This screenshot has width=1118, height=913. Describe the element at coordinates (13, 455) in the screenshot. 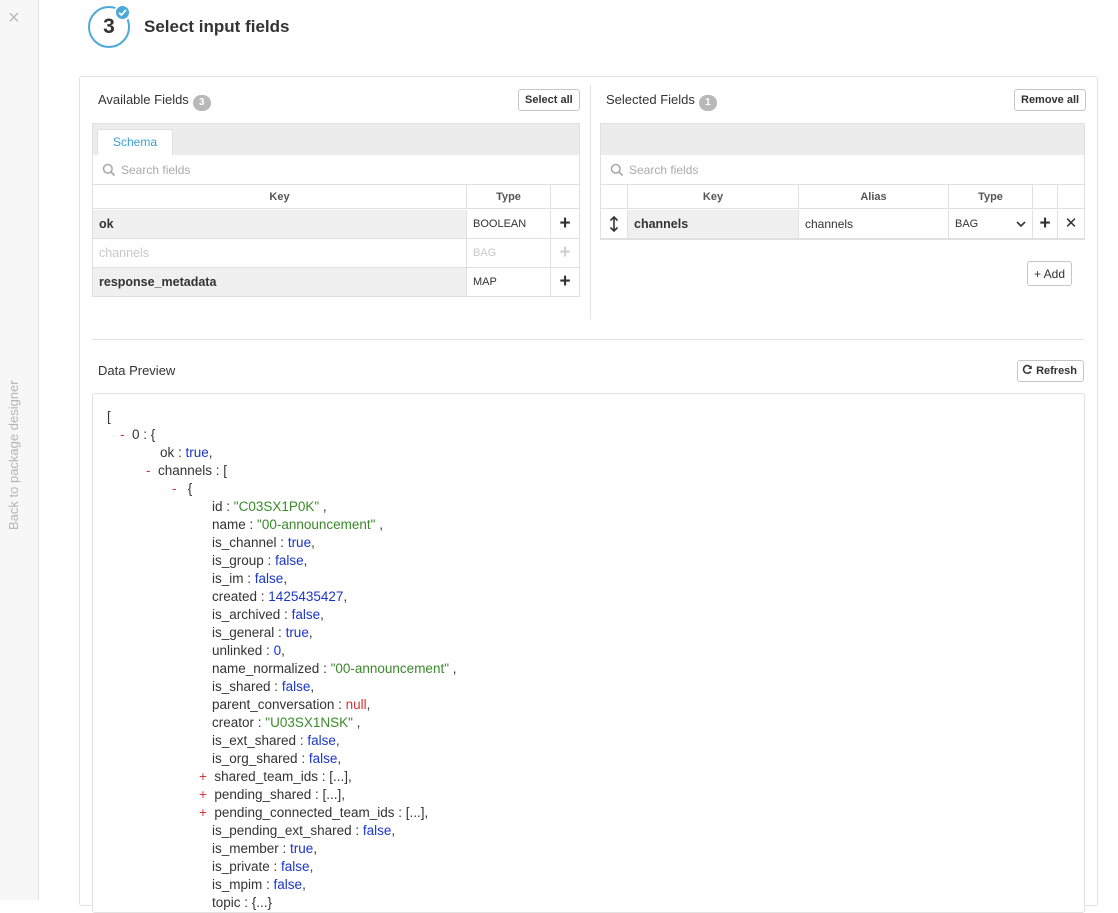

I see `back-to-package-designer-link: Back to package designer` at that location.